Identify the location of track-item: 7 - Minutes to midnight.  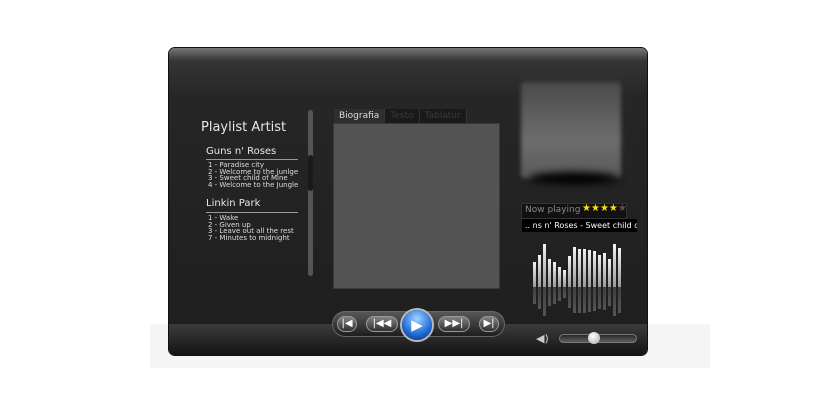
(251, 238).